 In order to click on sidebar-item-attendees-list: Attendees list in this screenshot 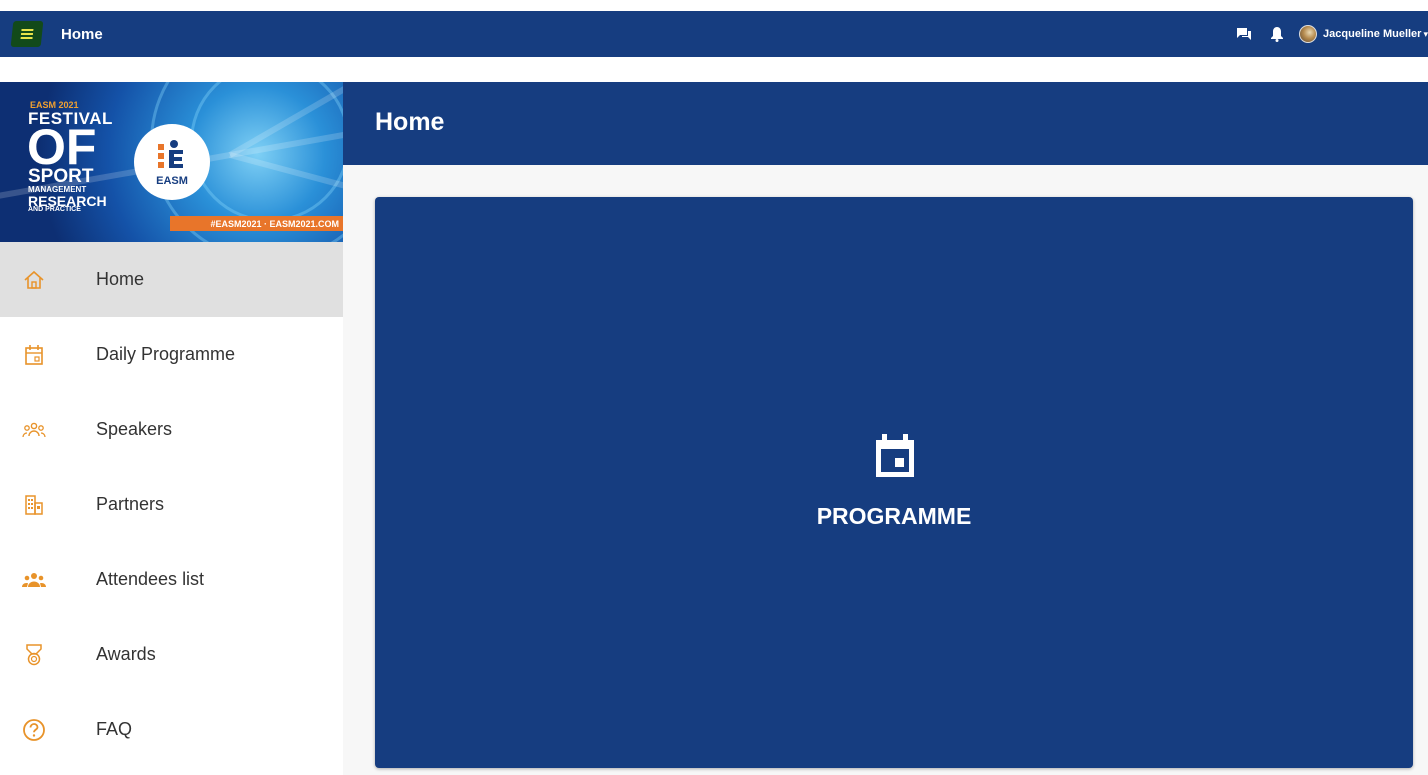, I will do `click(171, 579)`.